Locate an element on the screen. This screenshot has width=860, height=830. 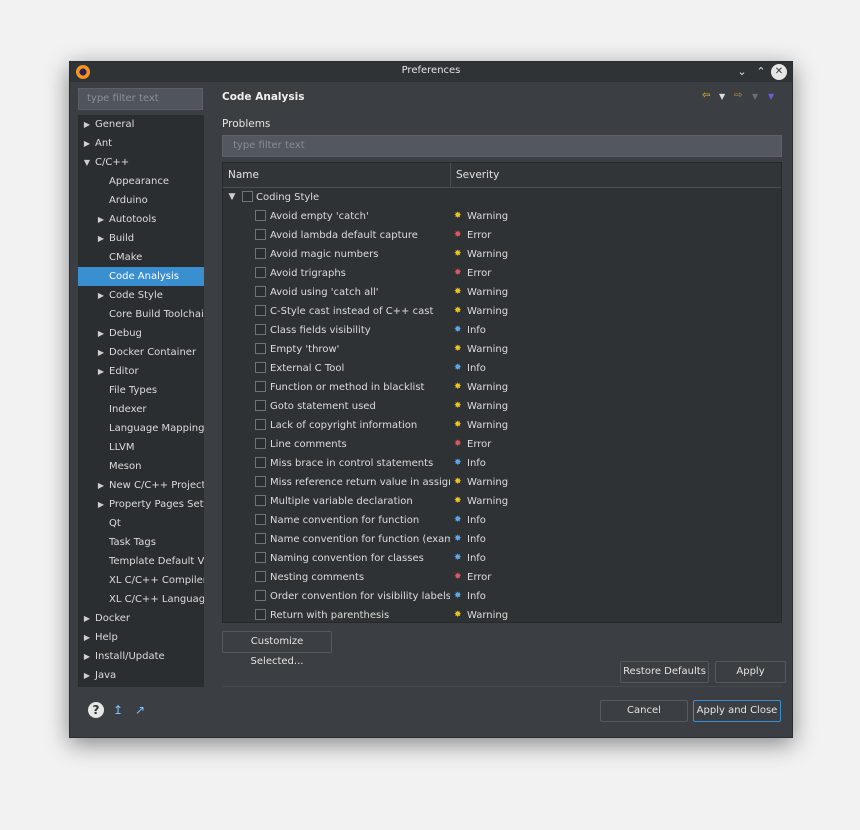
column-header-name: Name is located at coordinates (243, 175).